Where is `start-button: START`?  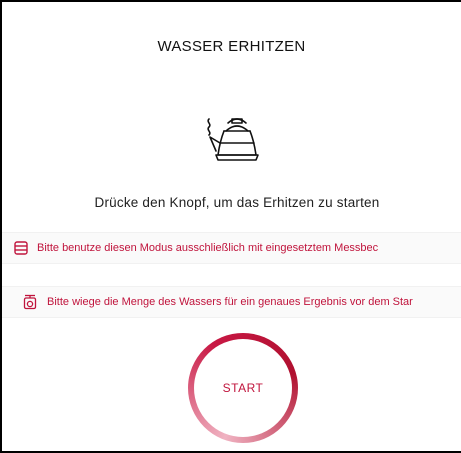 start-button: START is located at coordinates (243, 388).